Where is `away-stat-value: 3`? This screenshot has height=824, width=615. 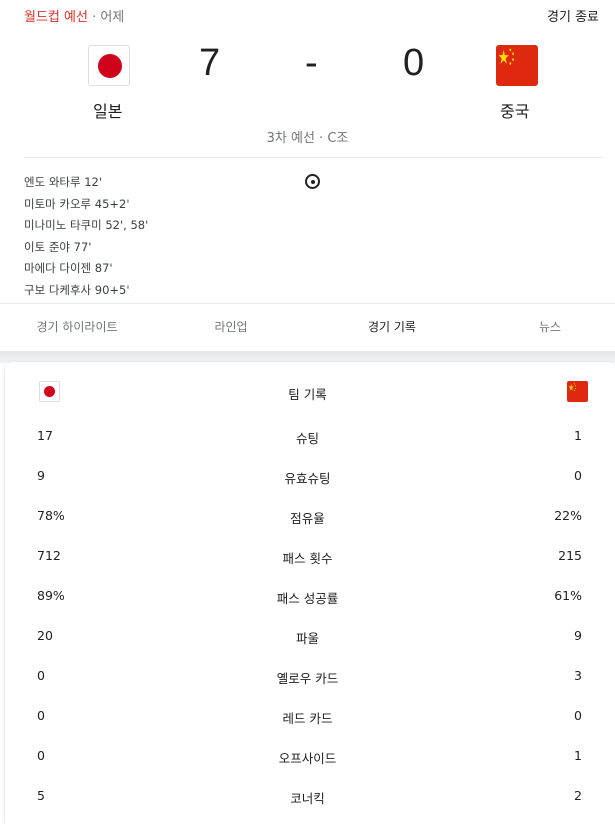
away-stat-value: 3 is located at coordinates (578, 675).